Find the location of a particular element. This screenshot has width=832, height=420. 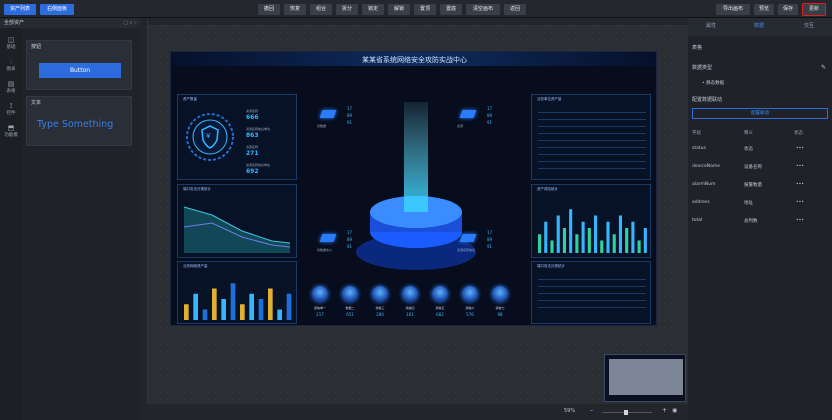

station-label: 通信单一 is located at coordinates (319, 308).